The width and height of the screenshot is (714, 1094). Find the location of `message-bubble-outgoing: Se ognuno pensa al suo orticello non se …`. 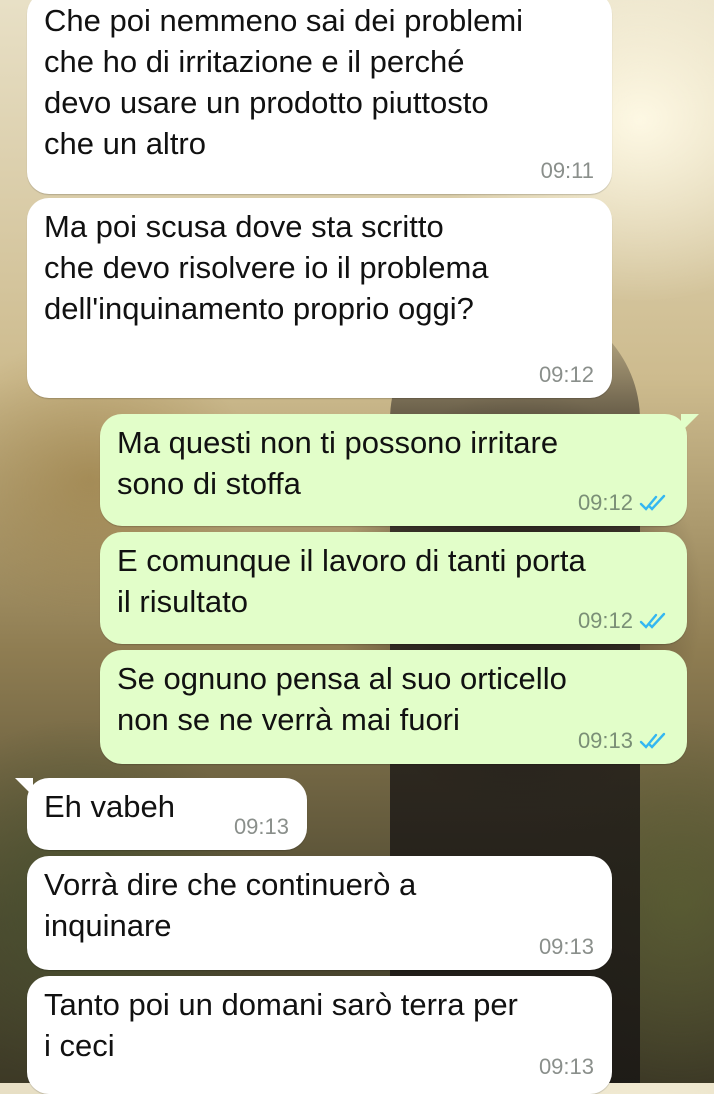

message-bubble-outgoing: Se ognuno pensa al suo orticello non se … is located at coordinates (393, 707).